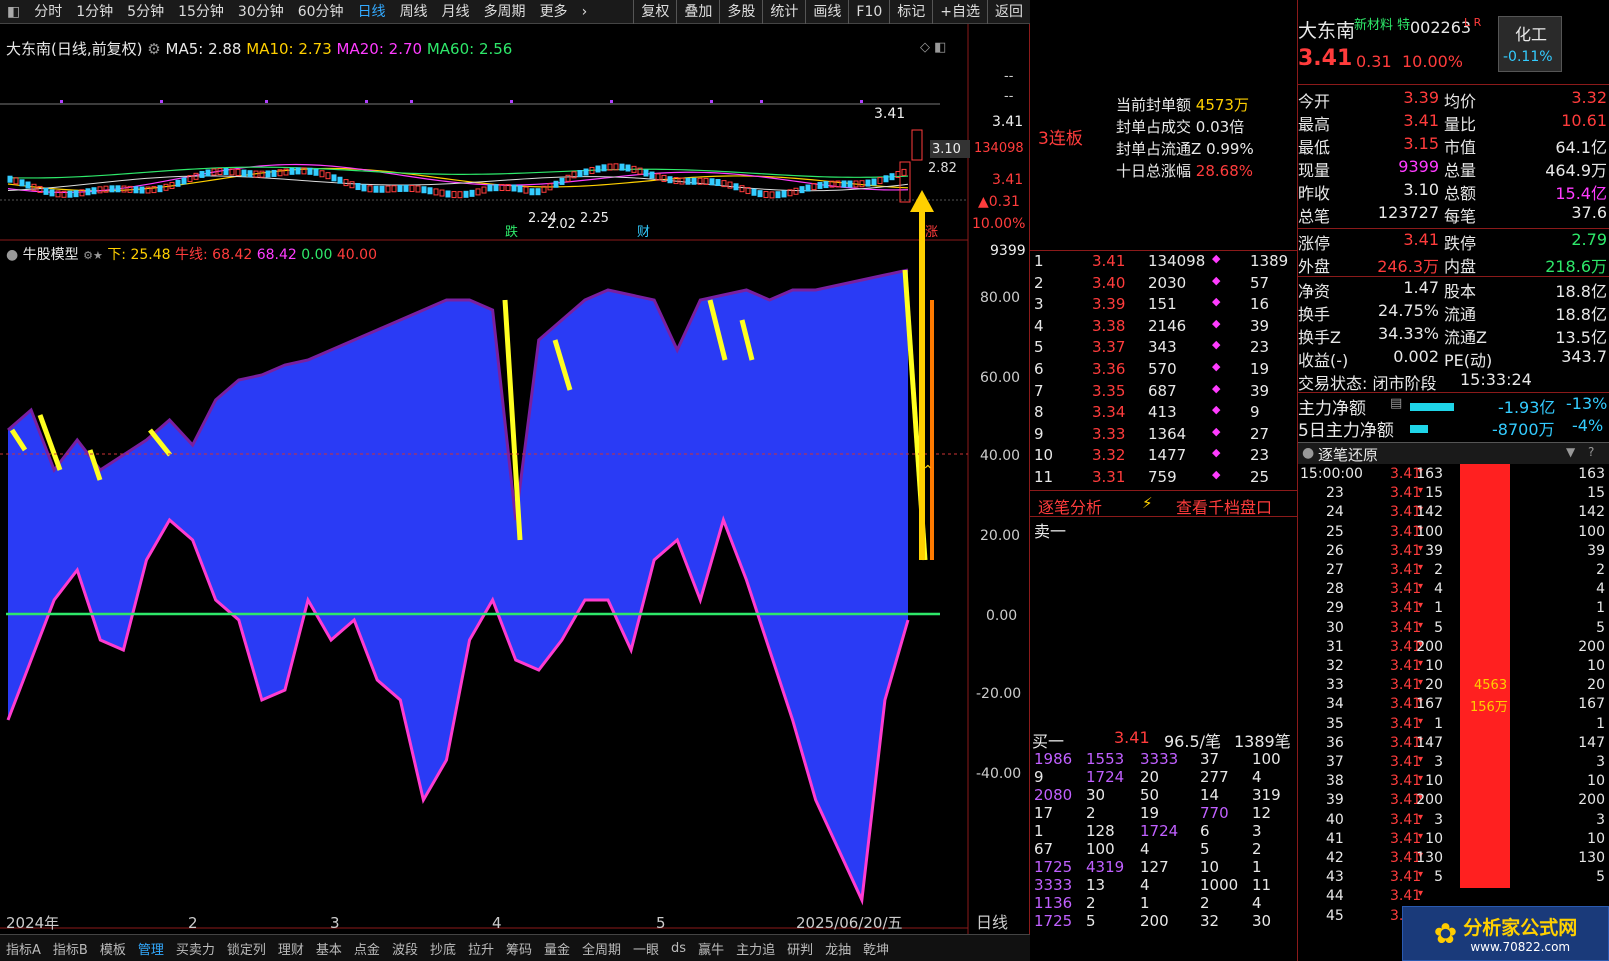 The image size is (1609, 961). What do you see at coordinates (1060, 139) in the screenshot?
I see `lianban-badge: 3连板` at bounding box center [1060, 139].